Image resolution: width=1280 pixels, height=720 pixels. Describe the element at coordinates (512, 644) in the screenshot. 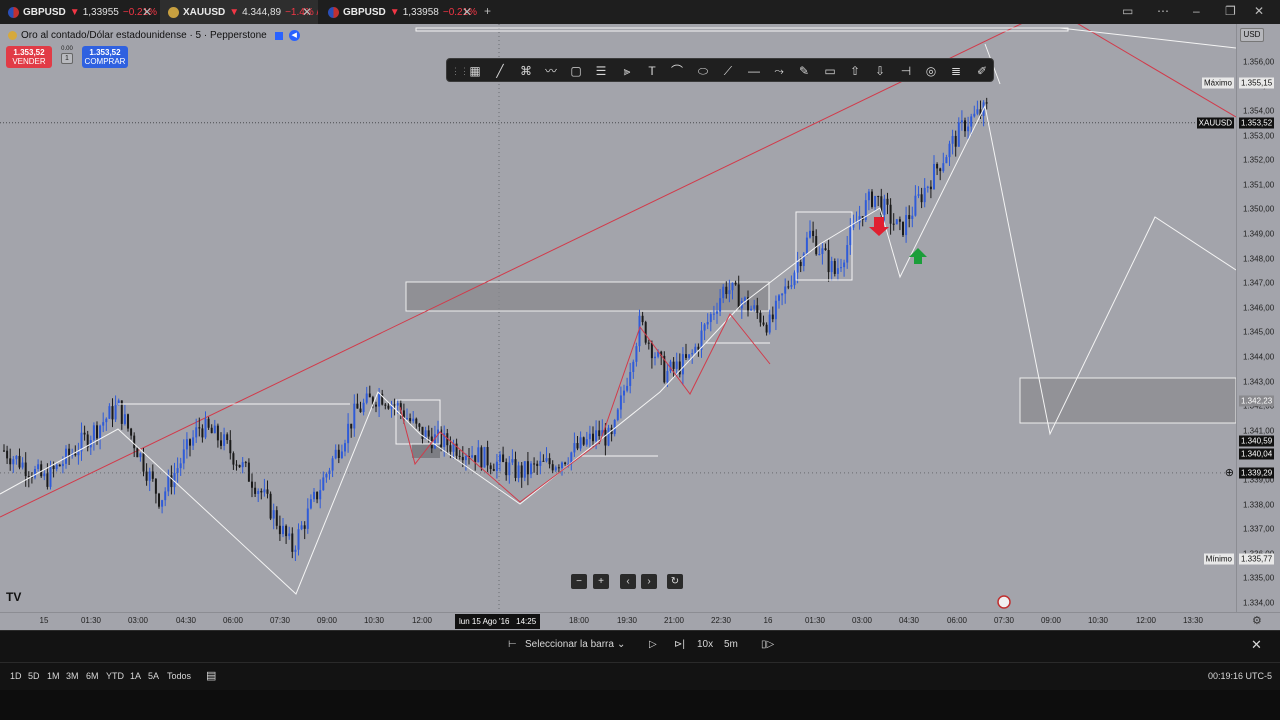

I see `select-bar-icon: ⊢` at that location.